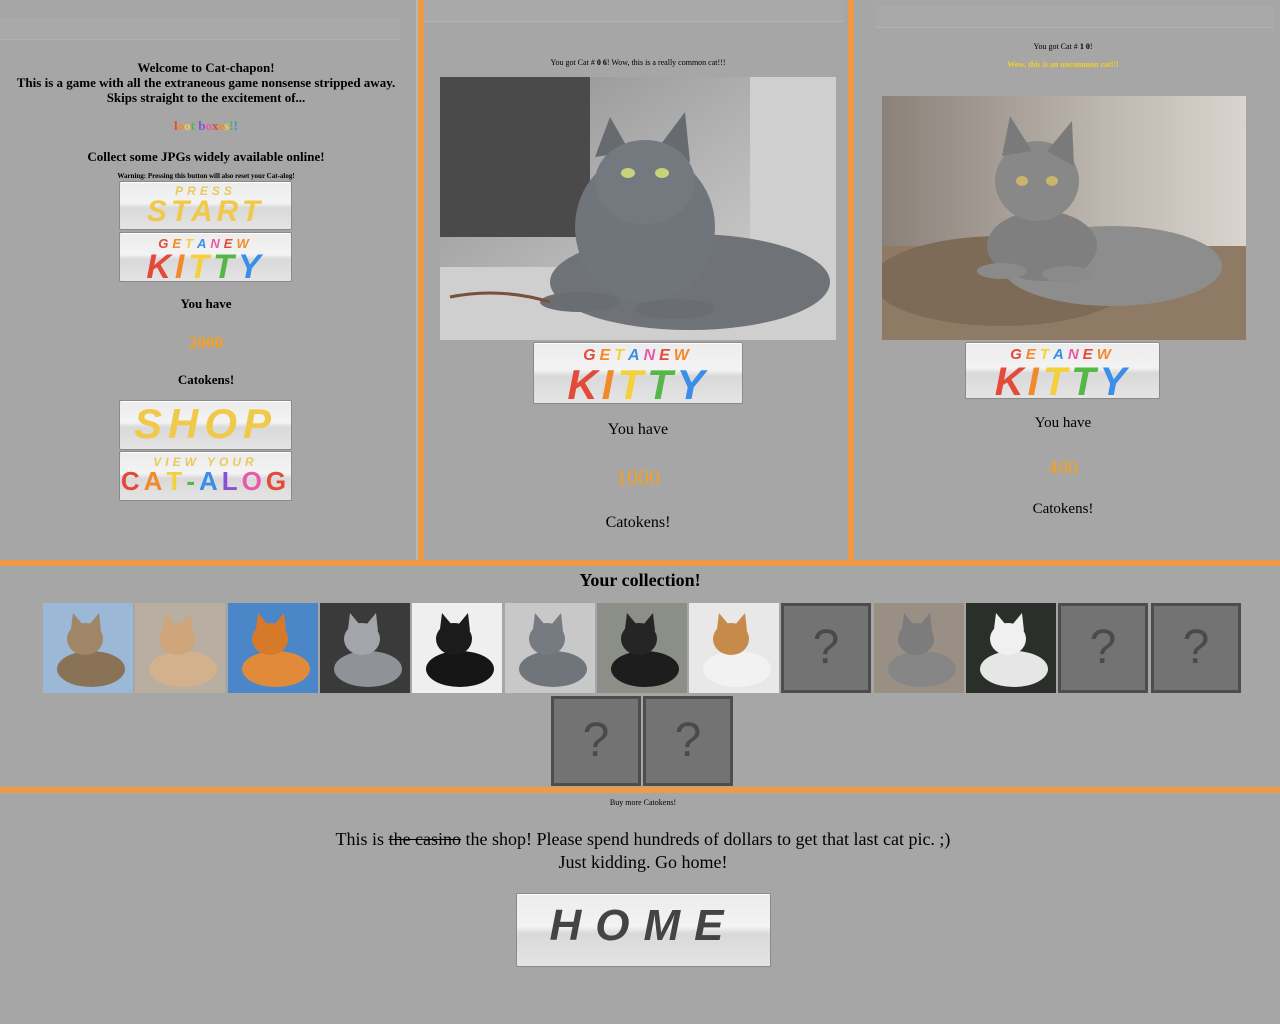  I want to click on catalog-letter: O, so click(253, 481).